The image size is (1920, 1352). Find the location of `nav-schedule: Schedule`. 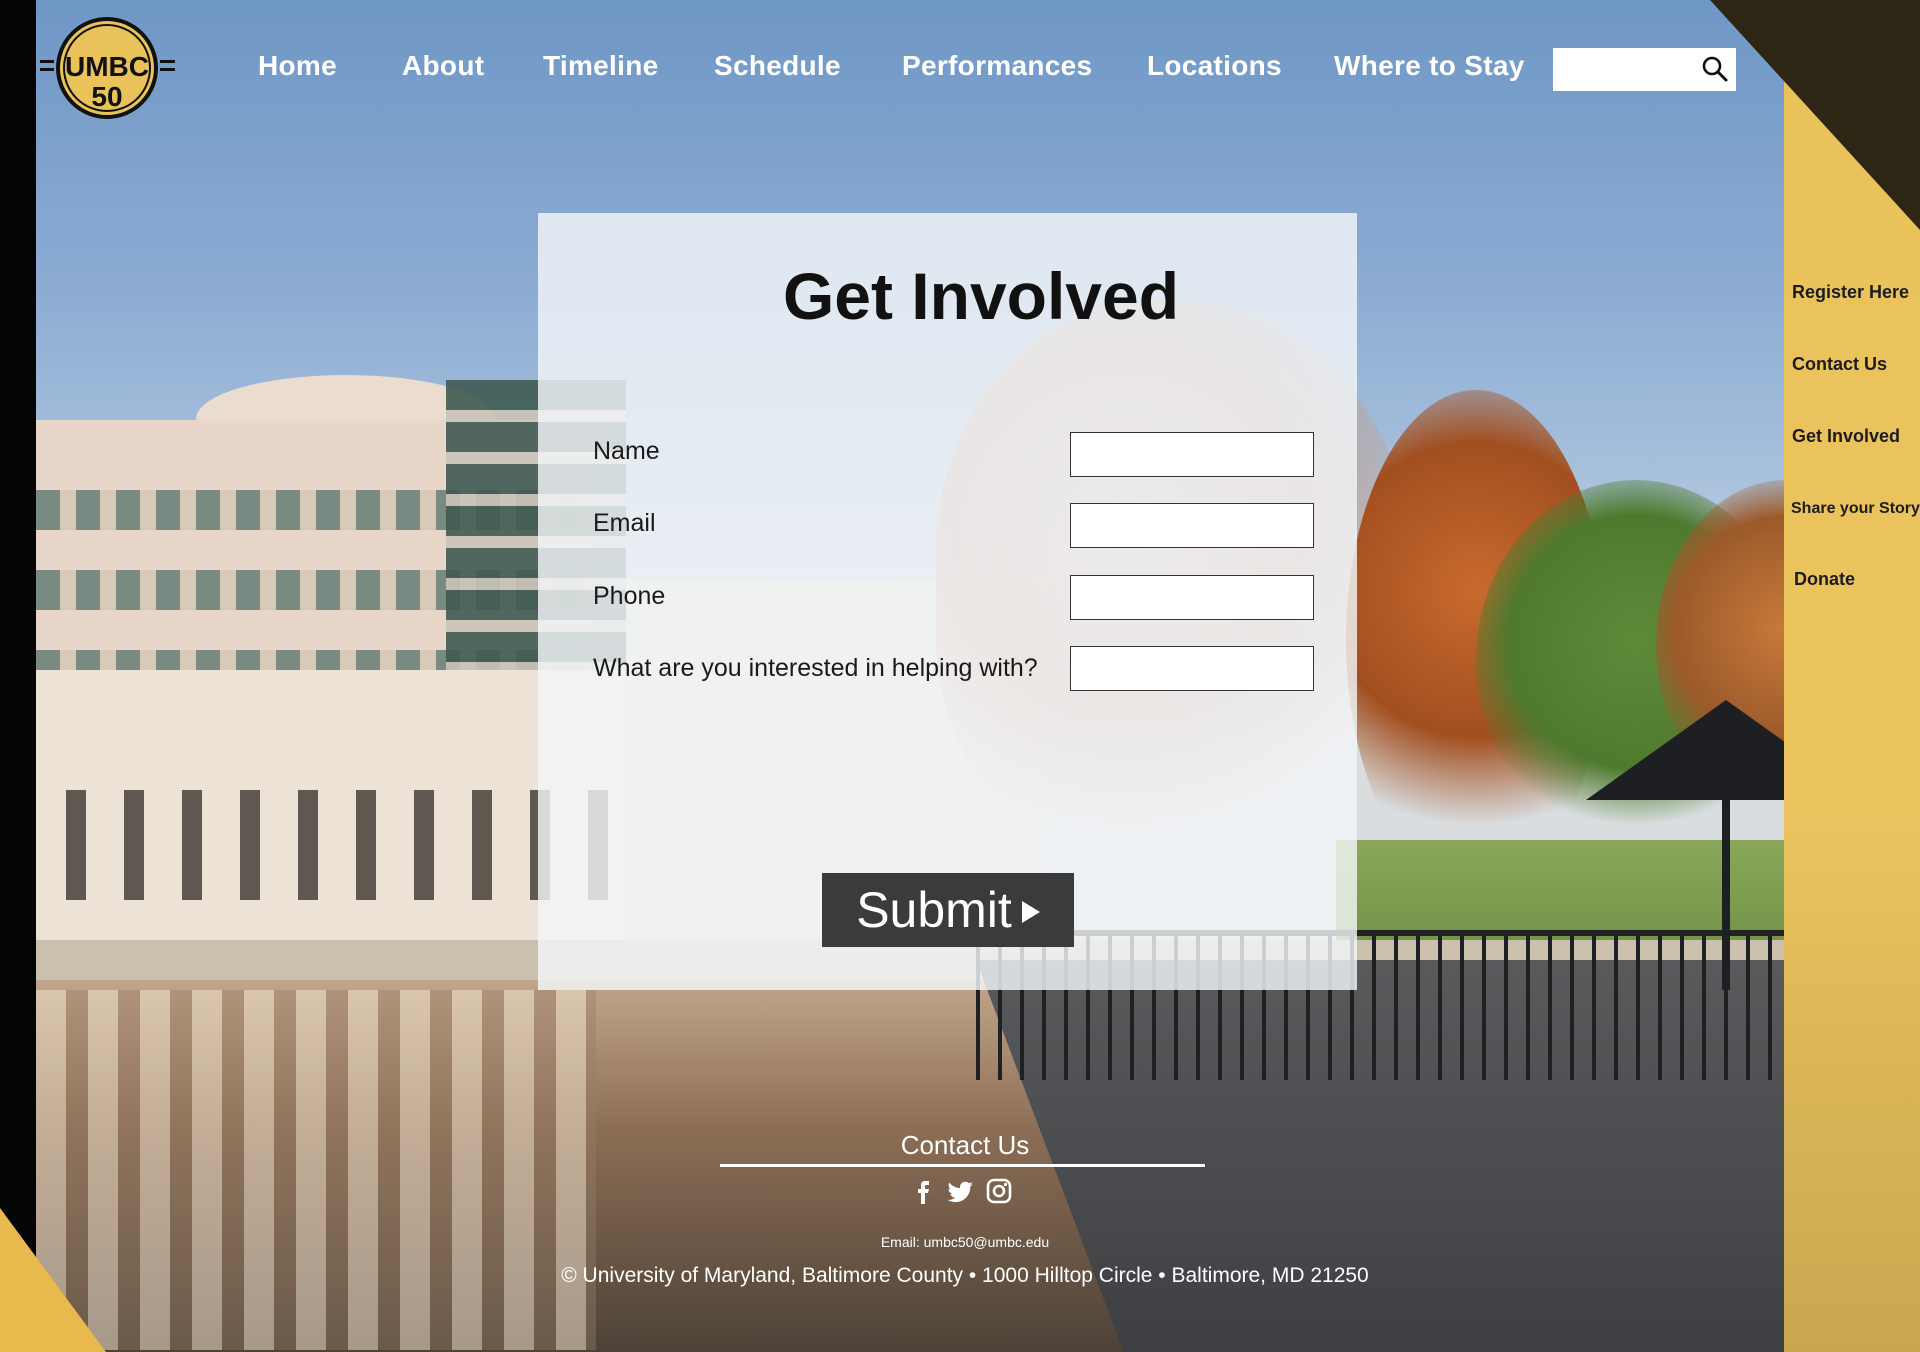

nav-schedule: Schedule is located at coordinates (777, 66).